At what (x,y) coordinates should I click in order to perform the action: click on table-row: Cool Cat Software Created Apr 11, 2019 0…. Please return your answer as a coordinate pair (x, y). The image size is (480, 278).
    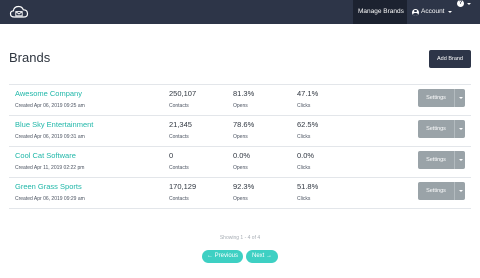
    Looking at the image, I should click on (240, 162).